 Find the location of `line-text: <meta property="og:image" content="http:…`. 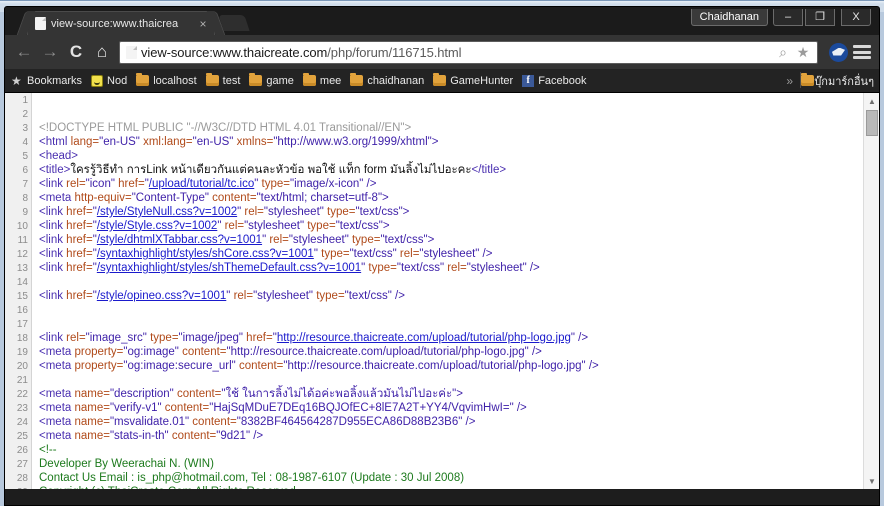

line-text: <meta property="og:image" content="http:… is located at coordinates (447, 352).